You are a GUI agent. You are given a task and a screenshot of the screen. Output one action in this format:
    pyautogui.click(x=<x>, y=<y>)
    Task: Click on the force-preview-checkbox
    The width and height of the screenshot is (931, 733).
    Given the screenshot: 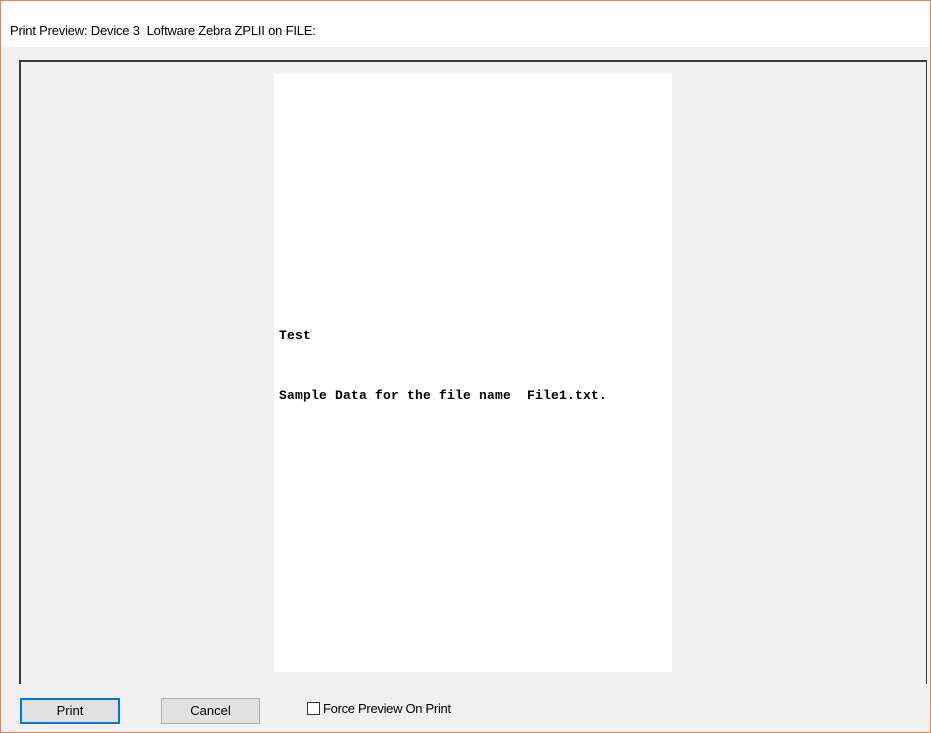 What is the action you would take?
    pyautogui.click(x=313, y=708)
    